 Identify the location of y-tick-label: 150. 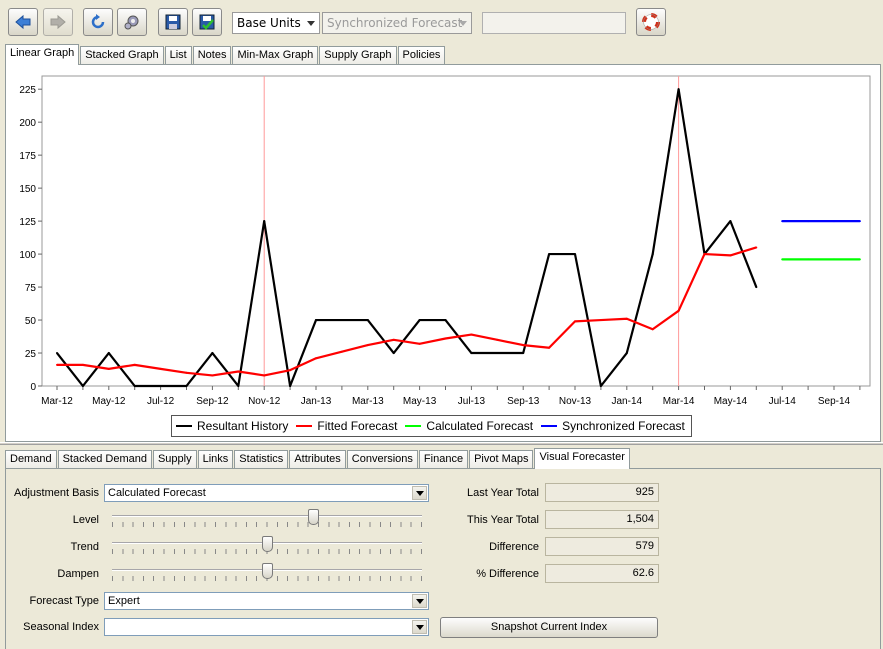
(27, 189).